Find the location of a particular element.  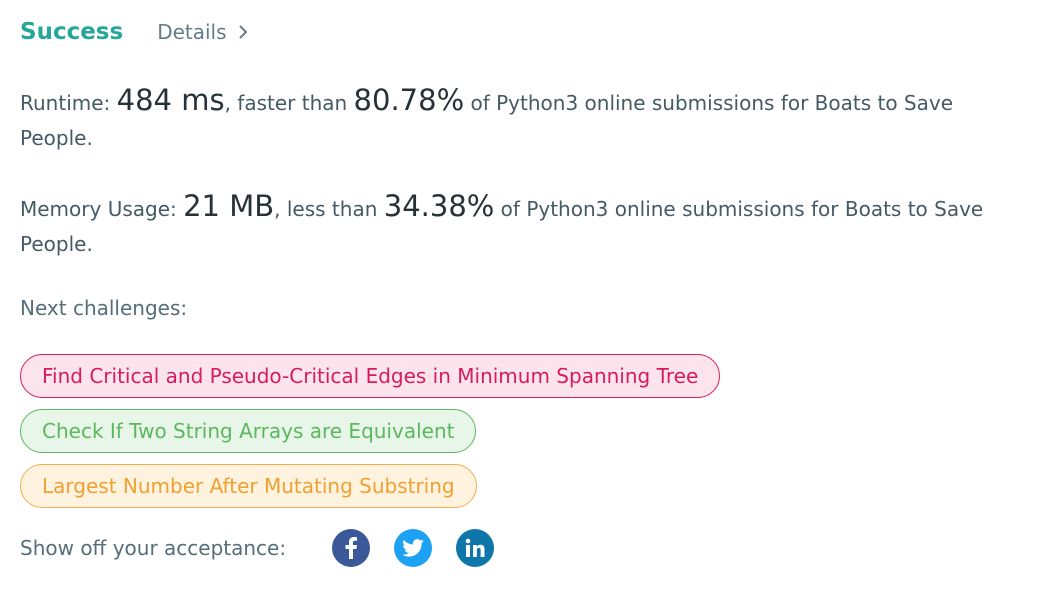

facebook-icon is located at coordinates (351, 548).